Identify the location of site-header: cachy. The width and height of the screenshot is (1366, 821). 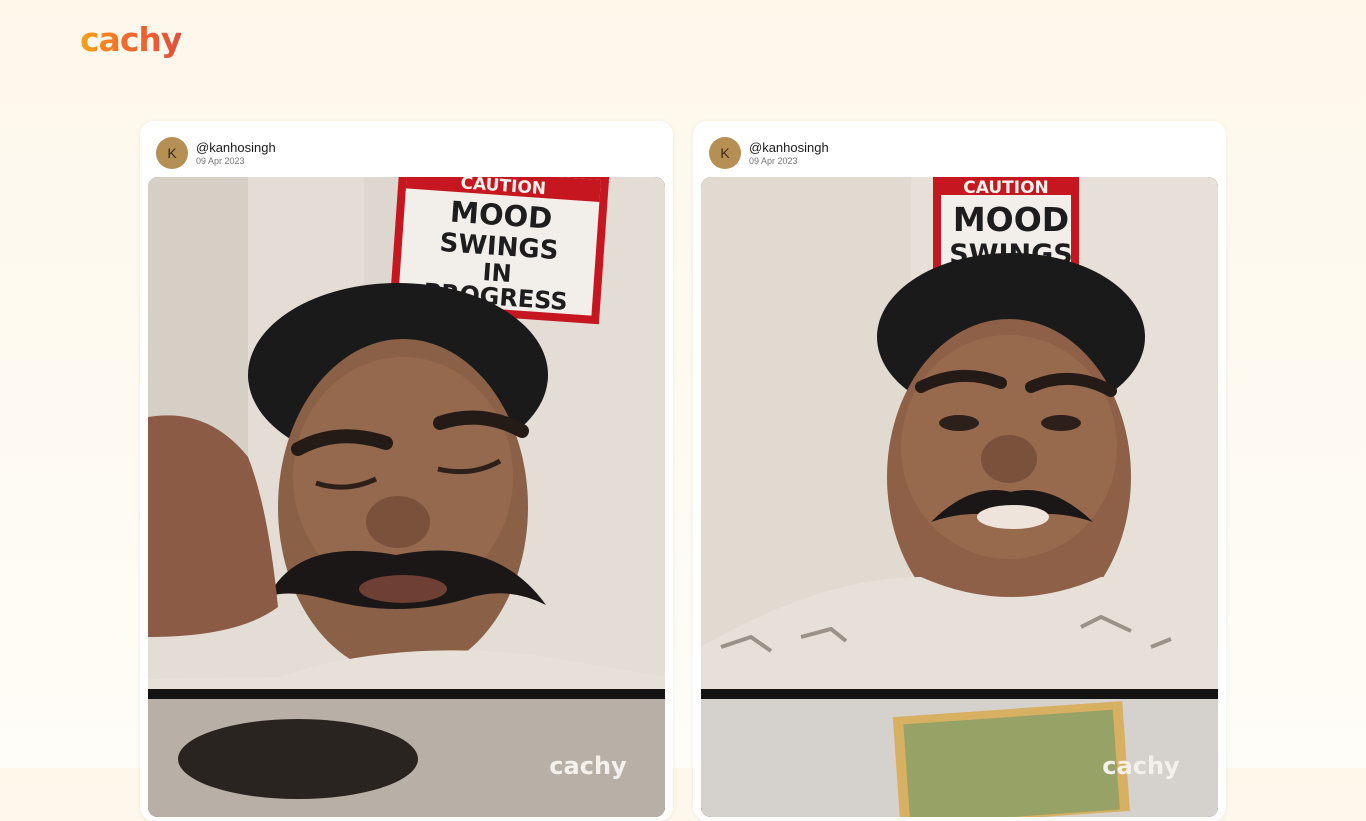
(131, 40).